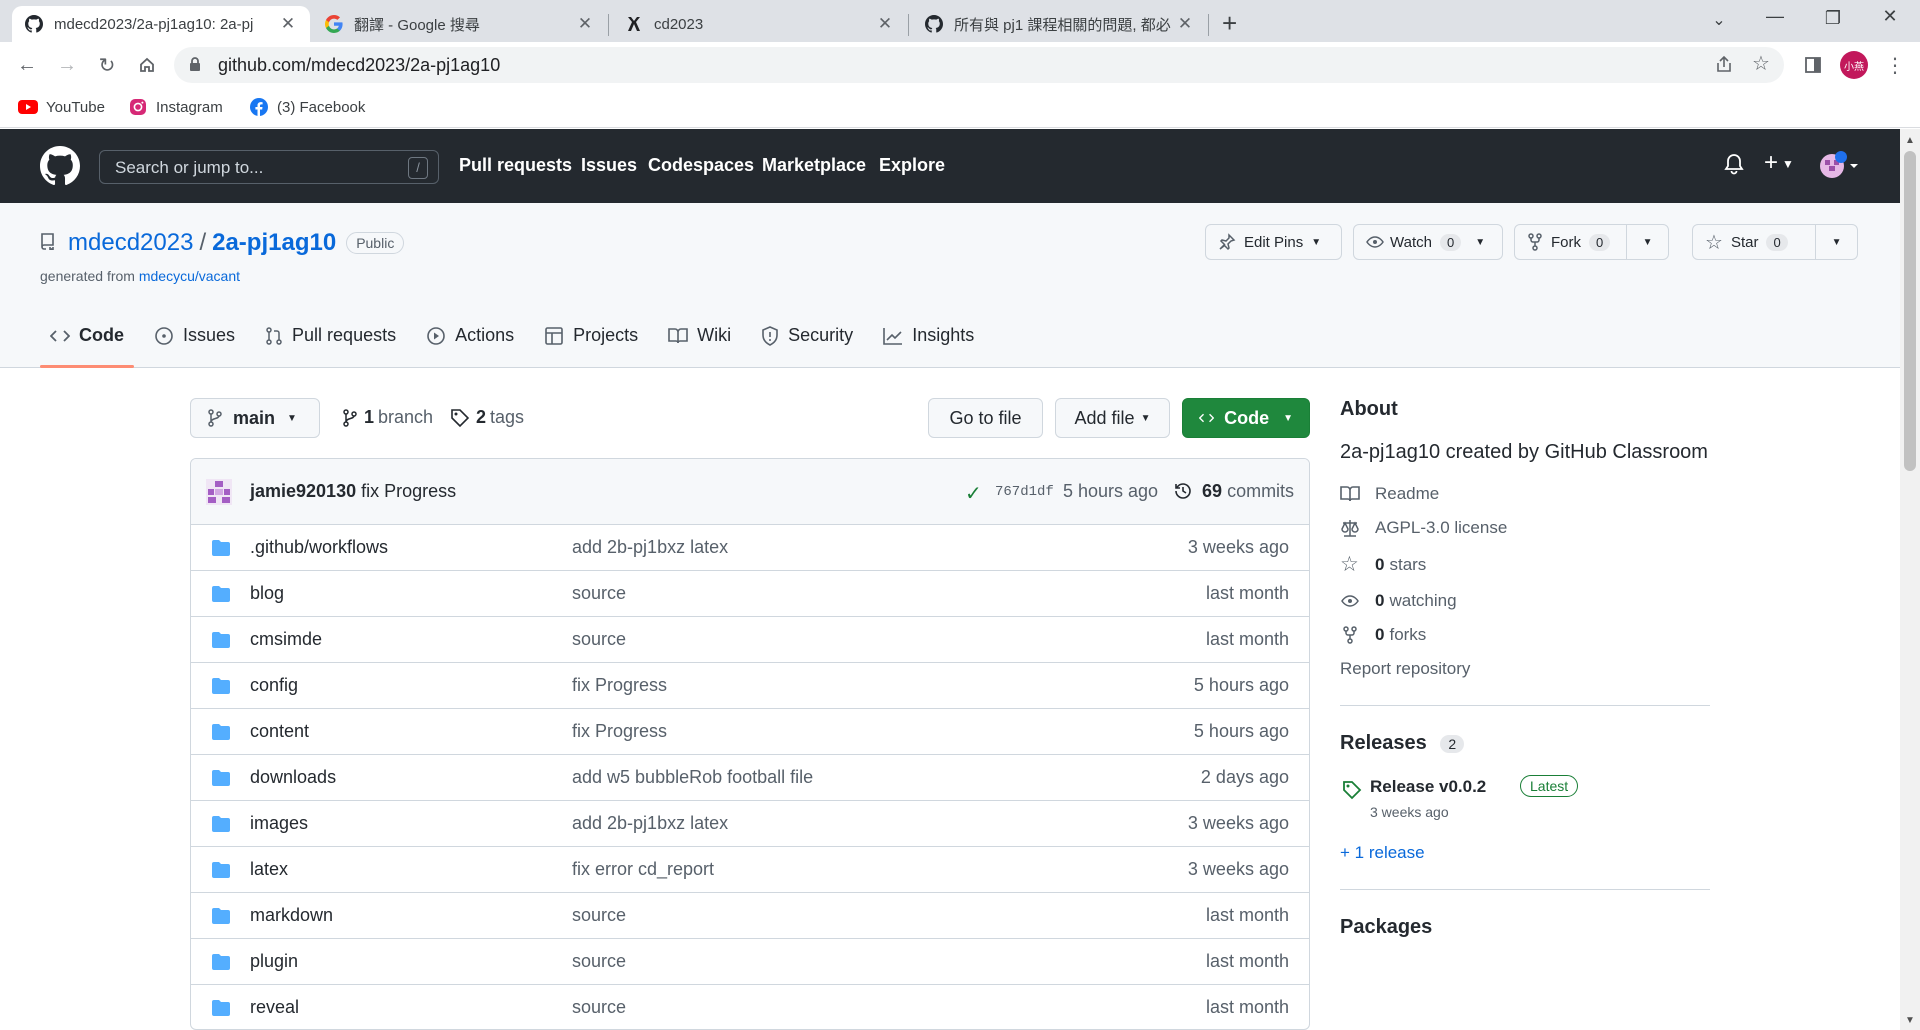 This screenshot has width=1920, height=1030. Describe the element at coordinates (1591, 242) in the screenshot. I see `fork-button: Fork 0 ▼` at that location.